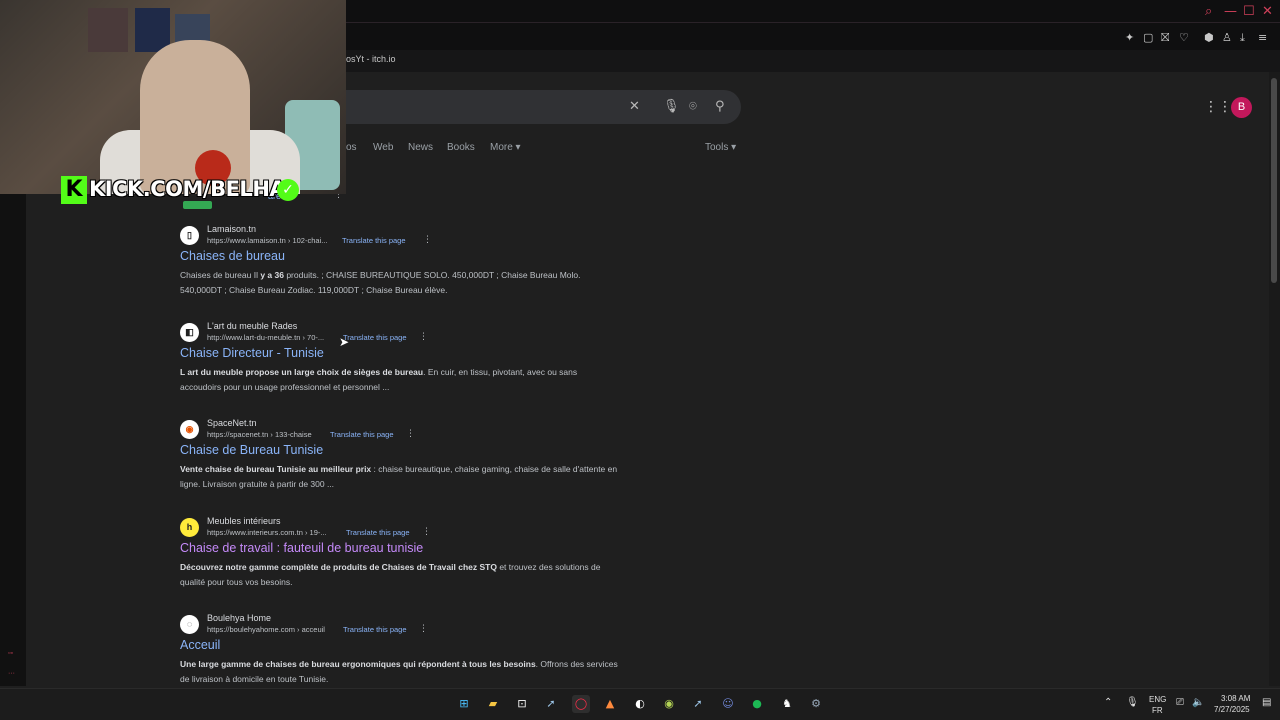  What do you see at coordinates (187, 189) in the screenshot?
I see `kick-channel-label: KICK.COM/BELHA` at bounding box center [187, 189].